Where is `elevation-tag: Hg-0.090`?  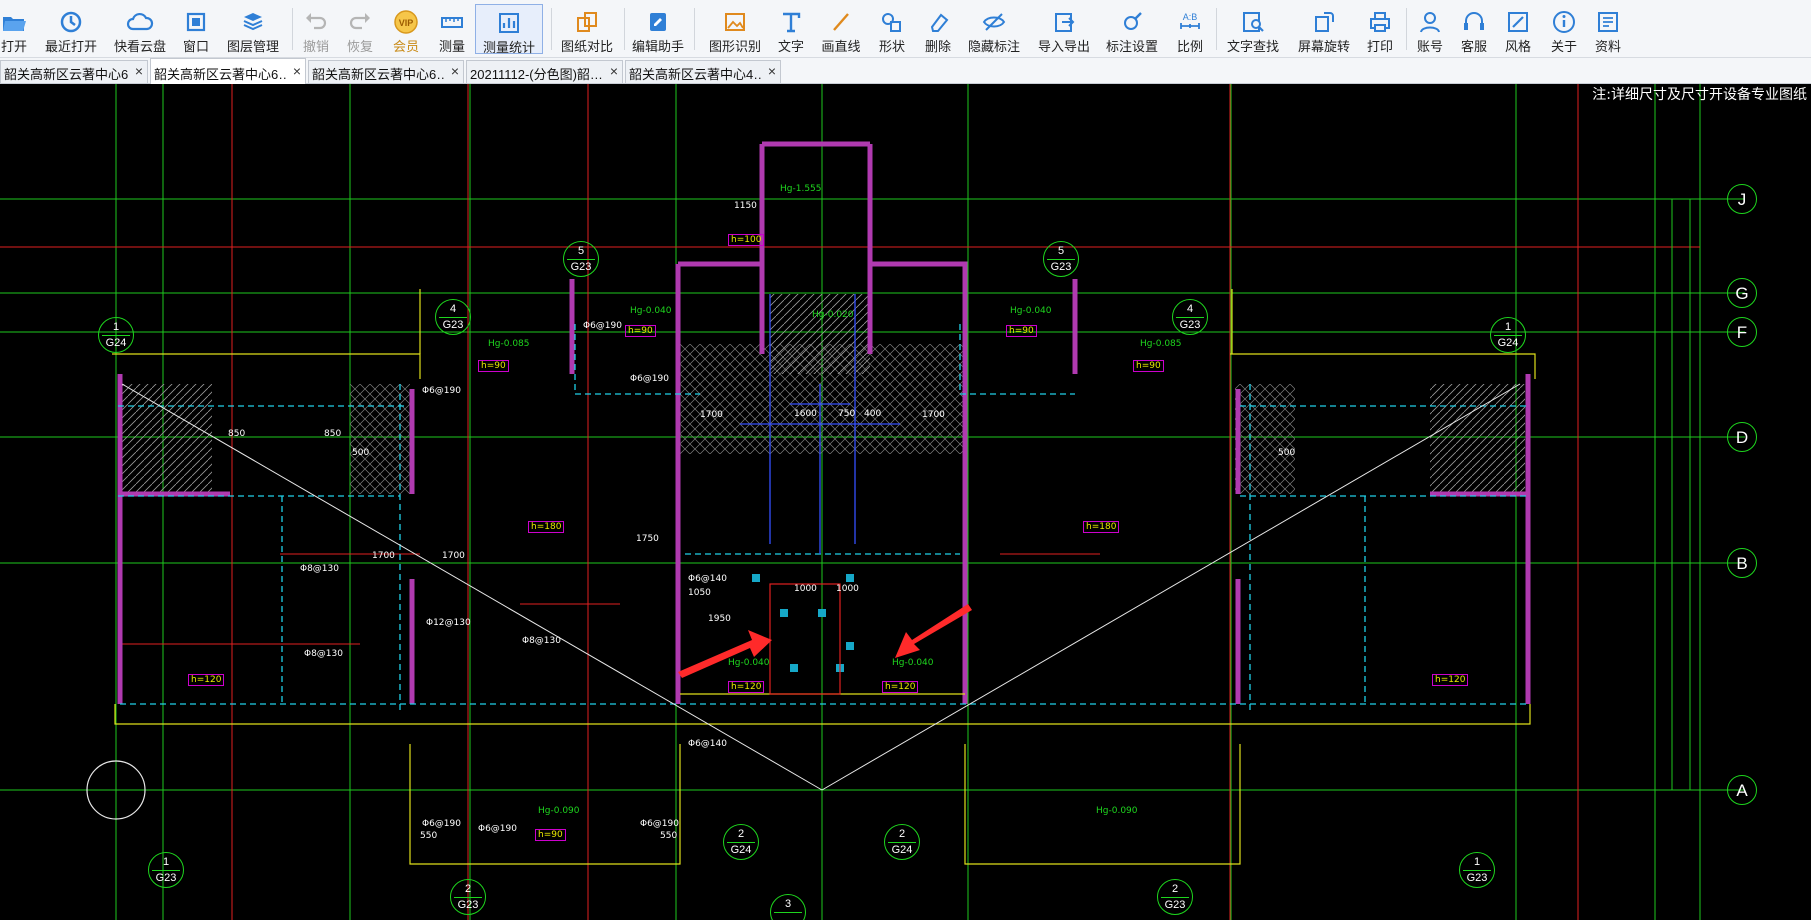 elevation-tag: Hg-0.090 is located at coordinates (1117, 811).